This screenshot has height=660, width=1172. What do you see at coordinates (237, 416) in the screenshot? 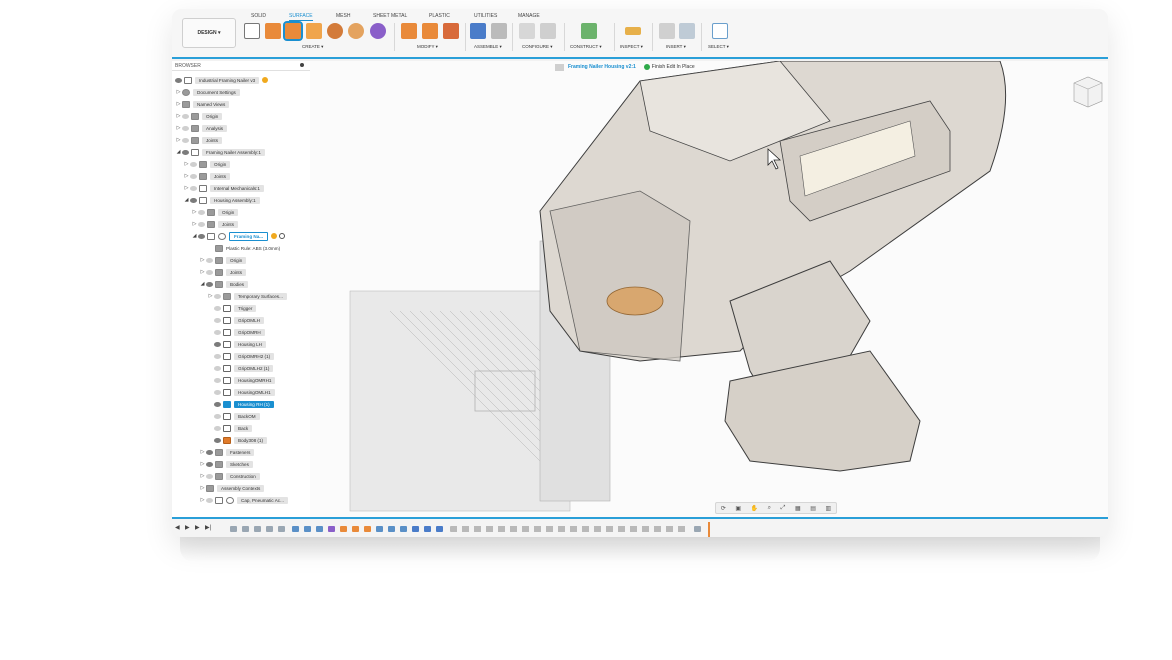
I see `tree-row-body: BackOM` at bounding box center [237, 416].